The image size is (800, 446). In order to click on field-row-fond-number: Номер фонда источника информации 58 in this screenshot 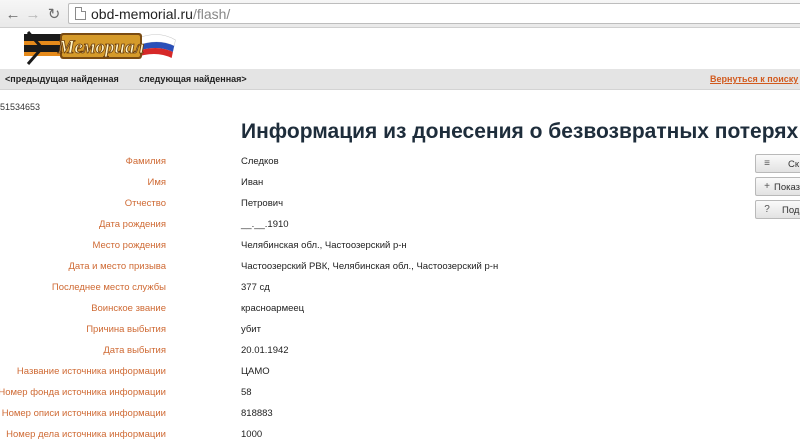, I will do `click(370, 394)`.